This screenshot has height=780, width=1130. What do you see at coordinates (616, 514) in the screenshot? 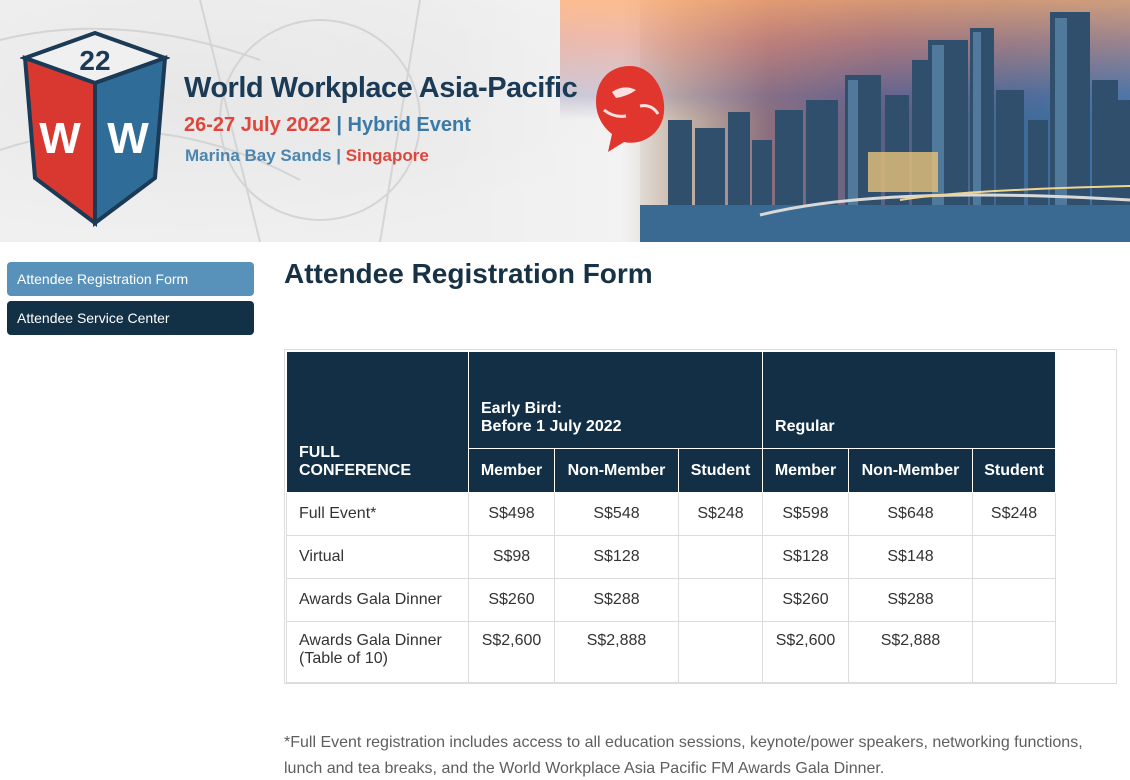
I see `price-cell: S$548` at bounding box center [616, 514].